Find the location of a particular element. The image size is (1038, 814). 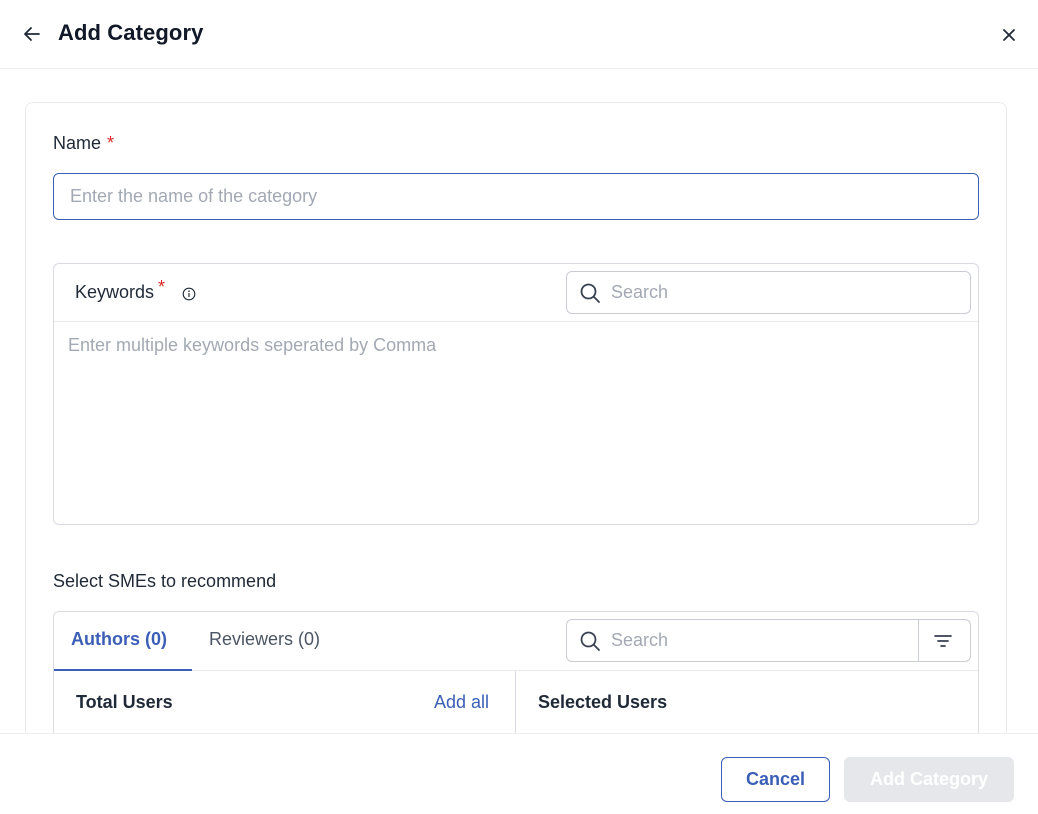

arrow-left-icon is located at coordinates (32, 34).